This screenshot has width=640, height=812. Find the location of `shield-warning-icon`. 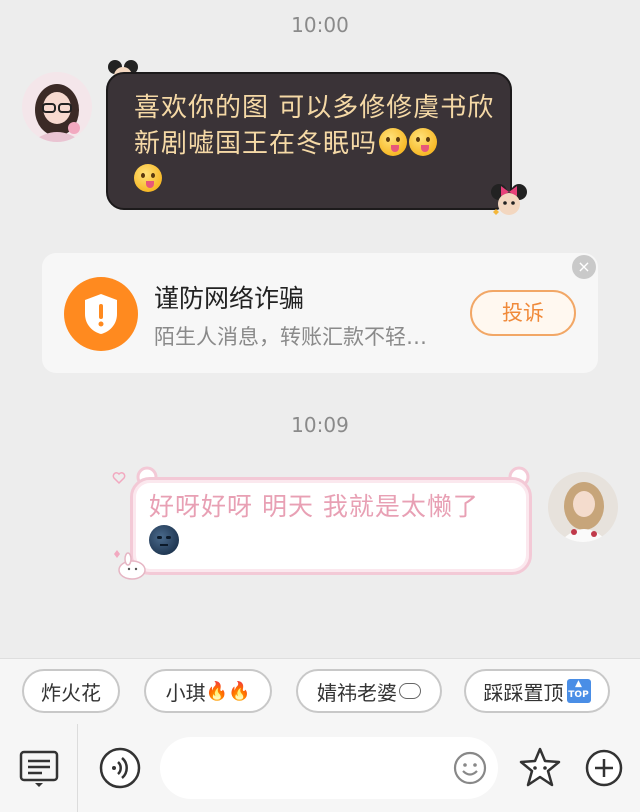

shield-warning-icon is located at coordinates (101, 314).